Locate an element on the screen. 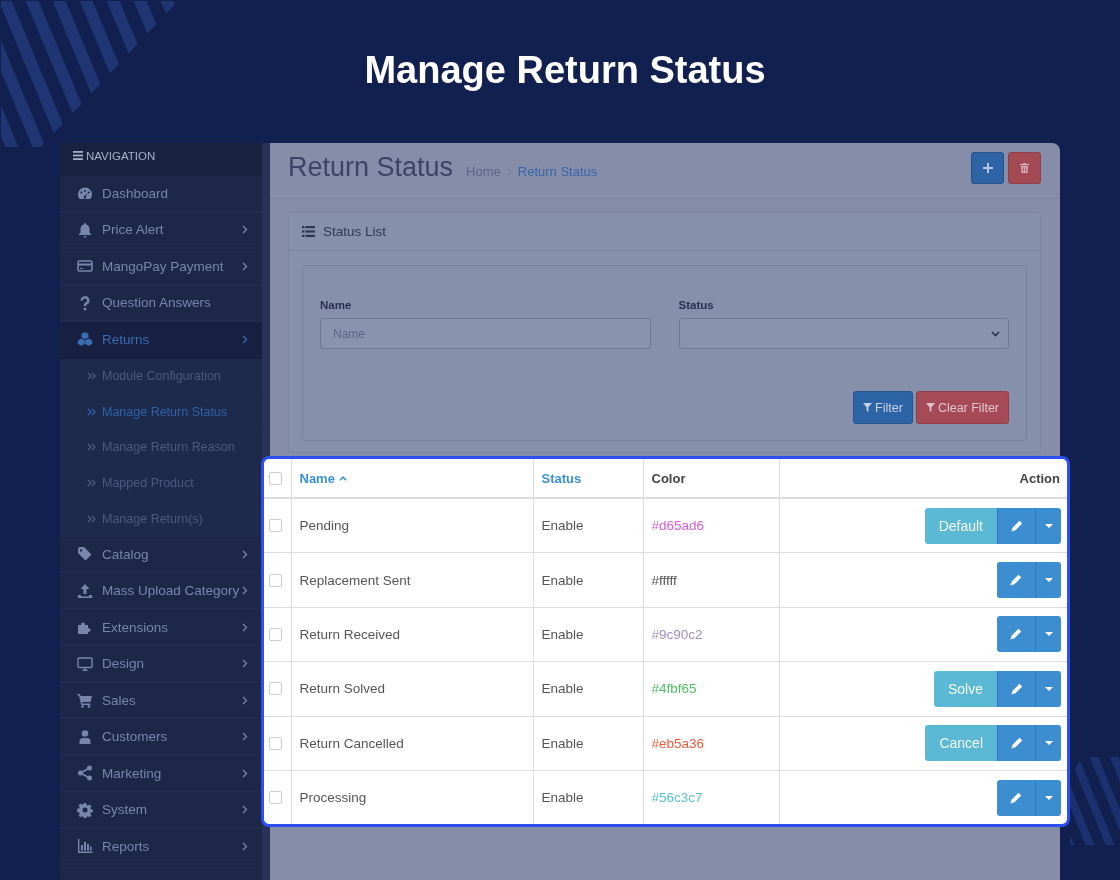  color-code: #eb5a36 is located at coordinates (678, 743).